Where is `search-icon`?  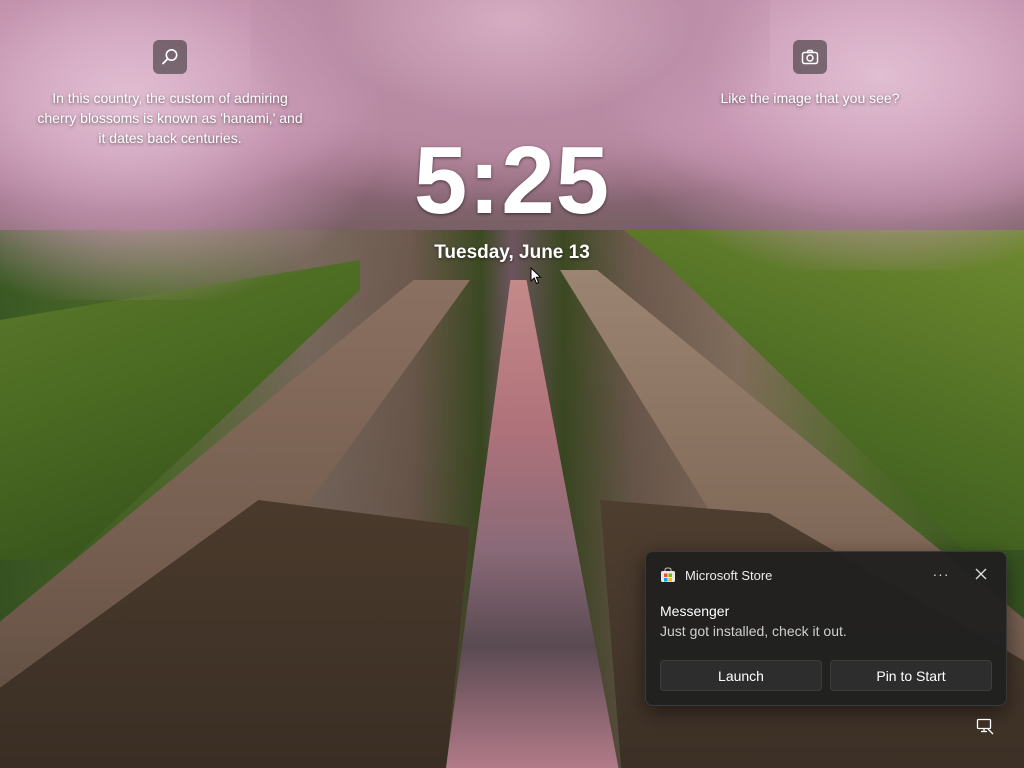 search-icon is located at coordinates (170, 57).